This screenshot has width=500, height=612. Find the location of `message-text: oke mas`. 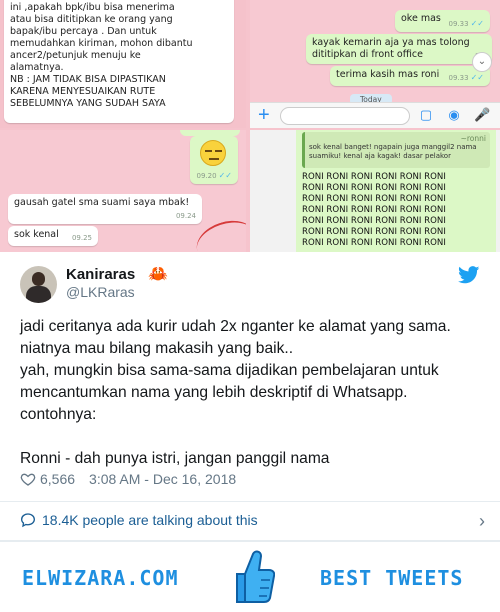

message-text: oke mas is located at coordinates (421, 18).